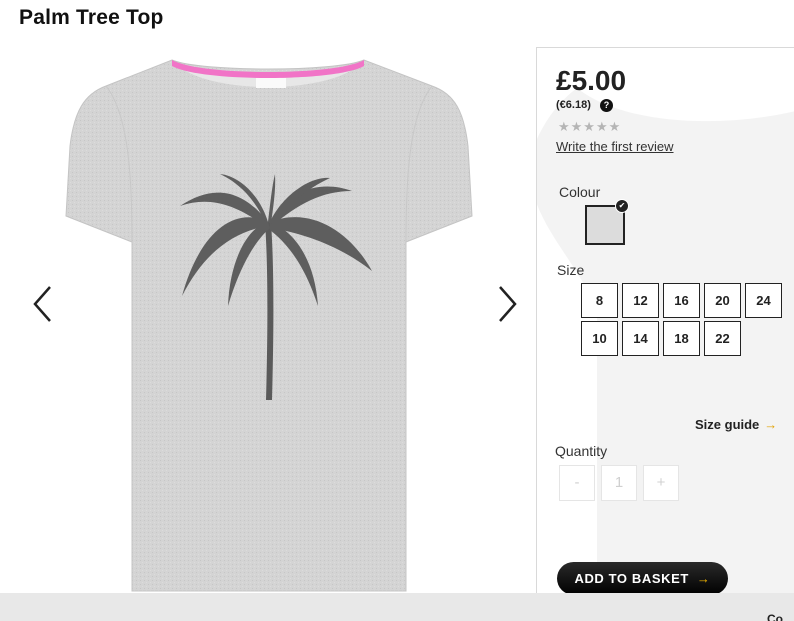  I want to click on previous-image-button, so click(43, 304).